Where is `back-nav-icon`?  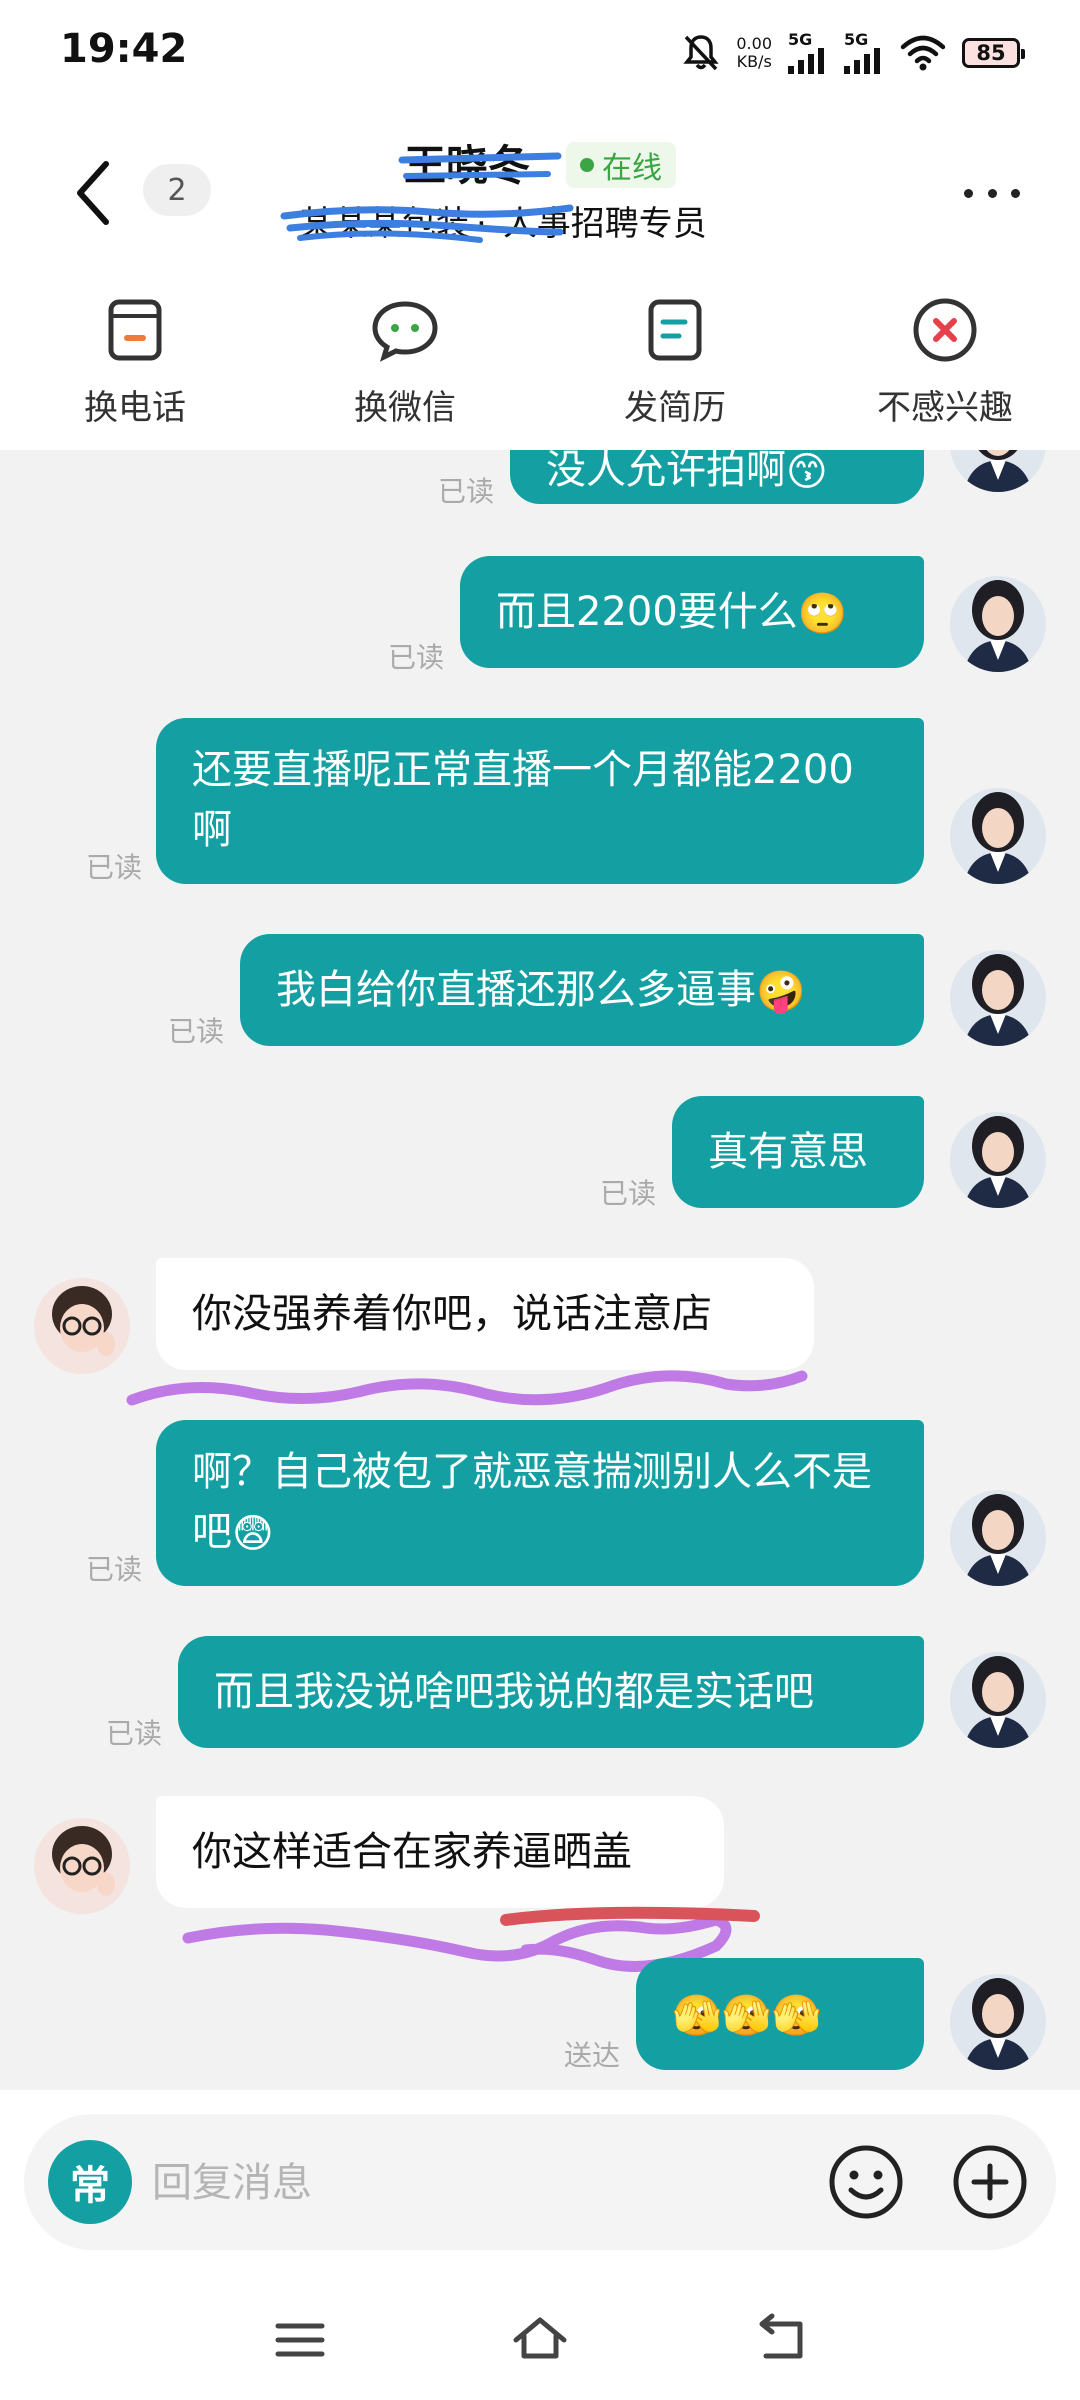 back-nav-icon is located at coordinates (780, 2340).